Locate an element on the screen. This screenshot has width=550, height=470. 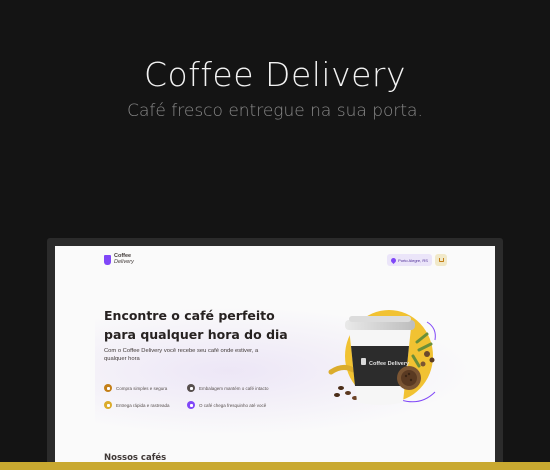
coffee-cup-illustration: Coffee Delivery is located at coordinates (382, 357).